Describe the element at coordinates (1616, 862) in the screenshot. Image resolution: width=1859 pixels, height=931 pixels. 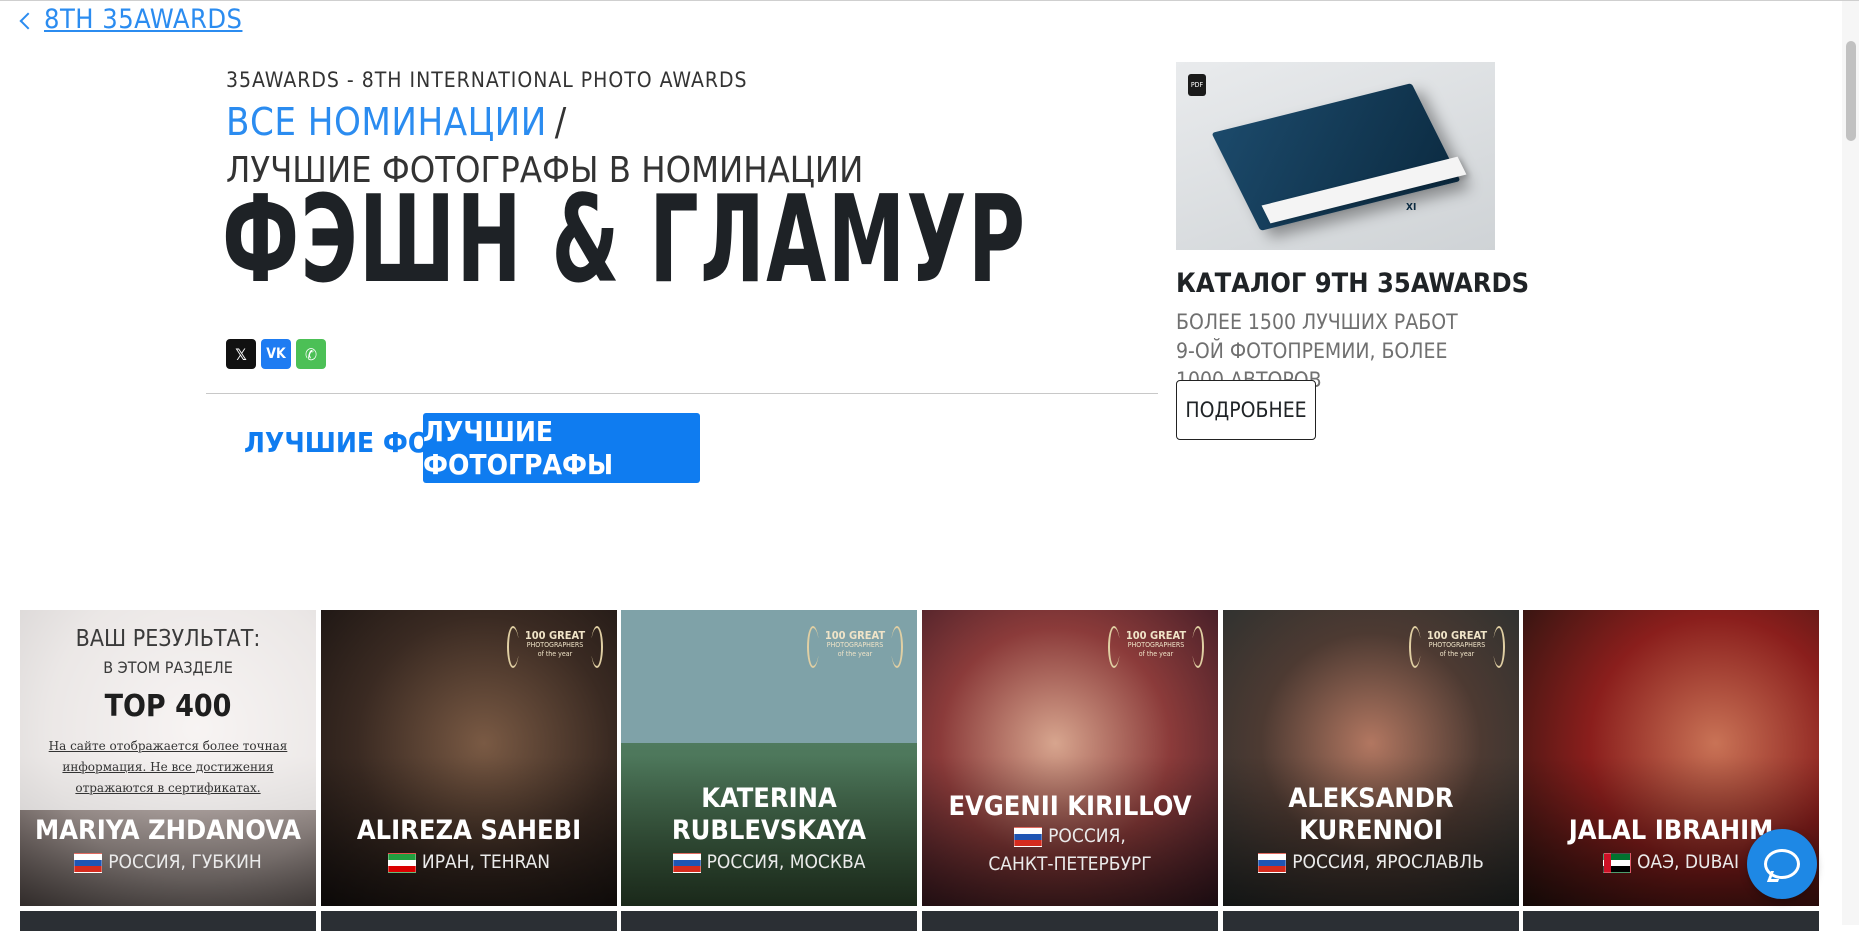
I see `flag-uae-icon` at that location.